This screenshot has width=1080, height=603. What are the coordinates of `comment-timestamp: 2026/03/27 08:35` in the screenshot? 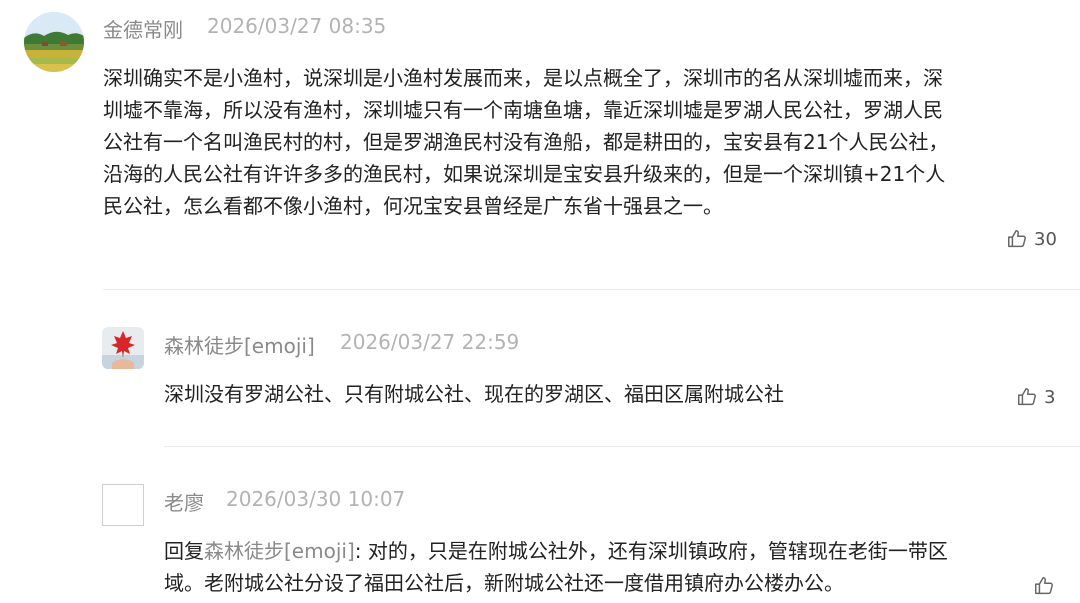 It's located at (297, 26).